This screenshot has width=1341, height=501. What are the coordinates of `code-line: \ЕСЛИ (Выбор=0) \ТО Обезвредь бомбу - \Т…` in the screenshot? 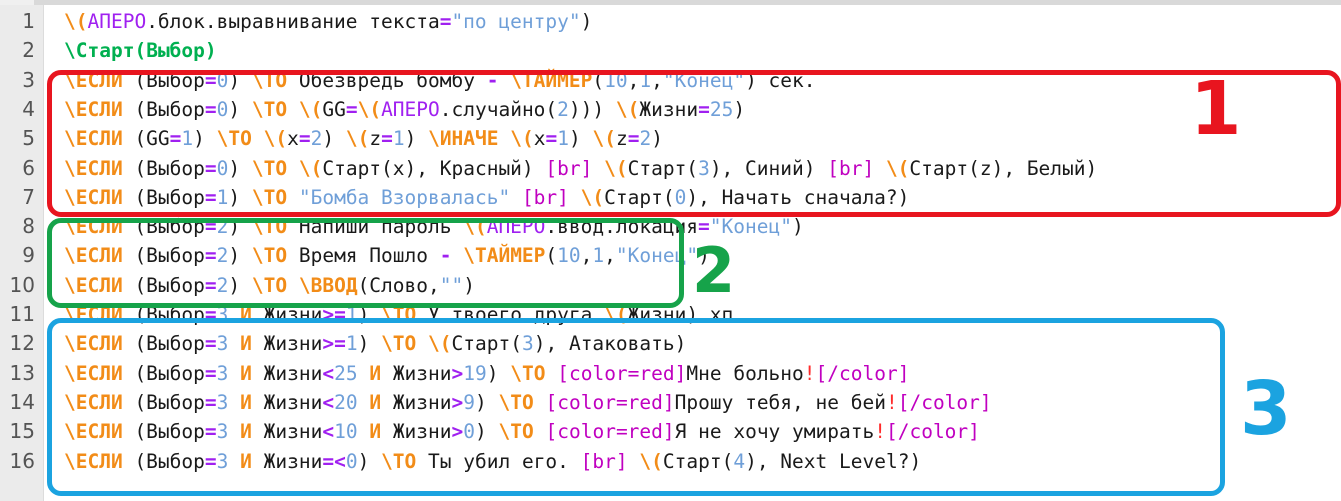 It's located at (692, 80).